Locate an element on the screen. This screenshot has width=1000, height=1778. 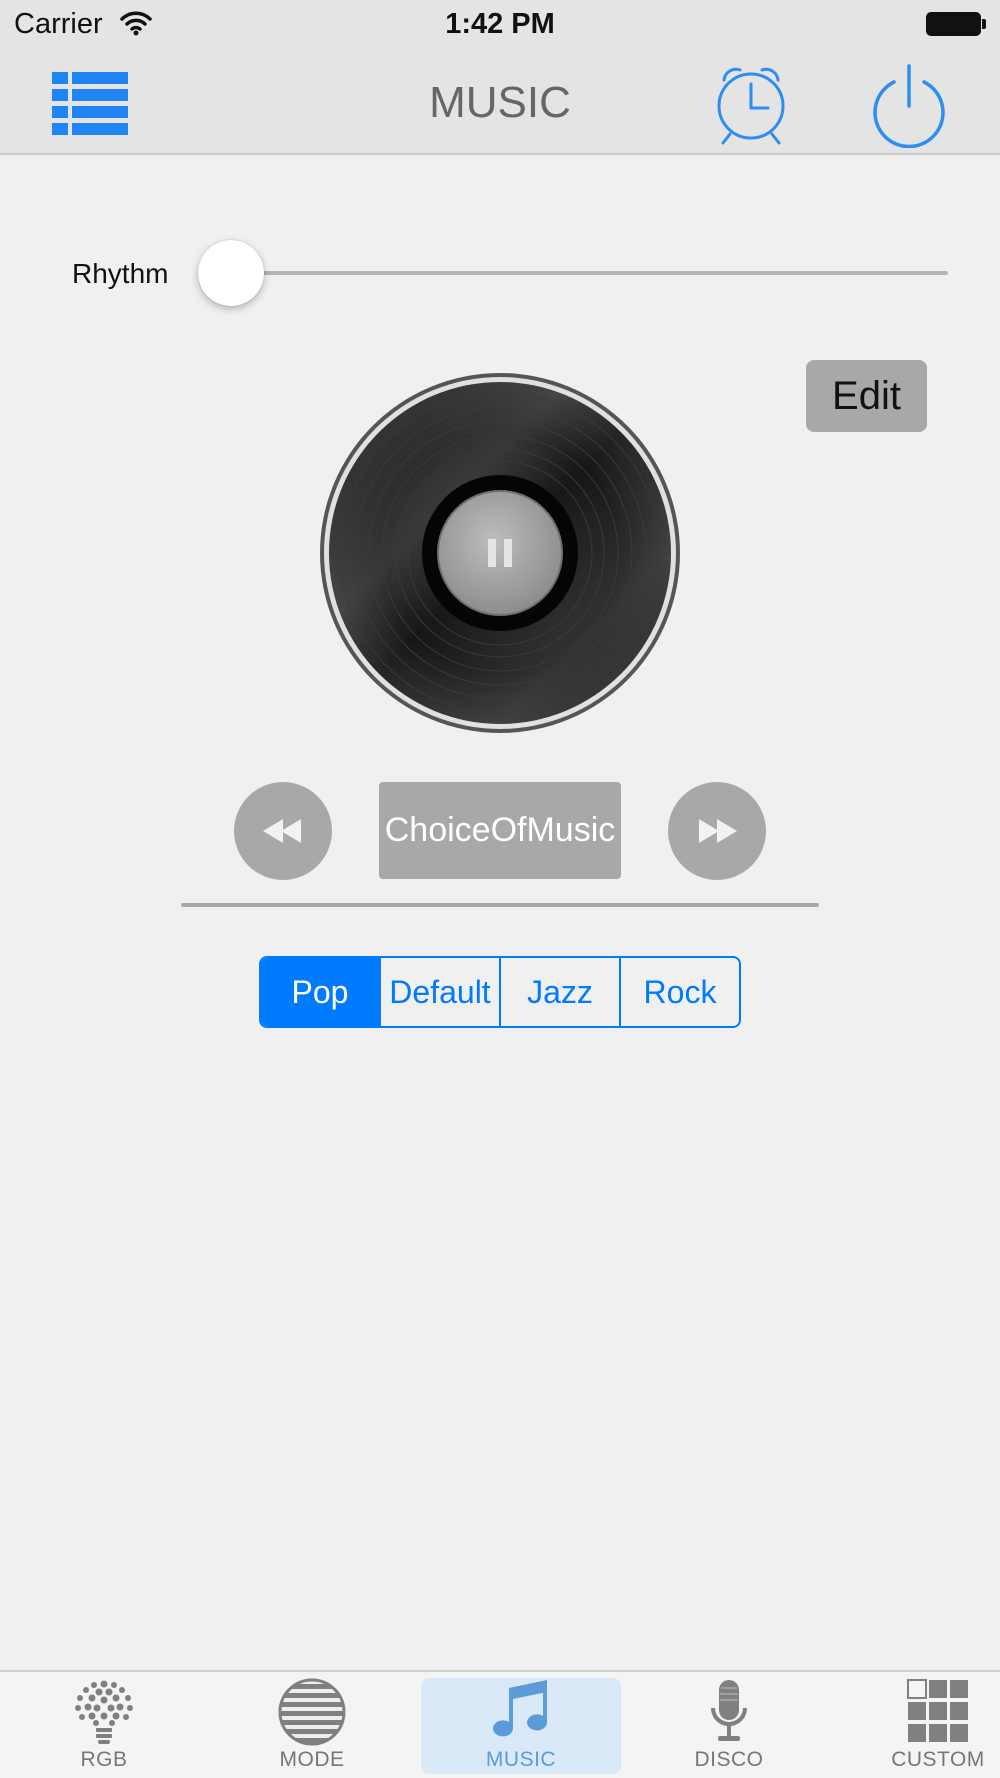
tab-bar: RGB MODE MUSIC DISCO CUSTOM is located at coordinates (500, 1724).